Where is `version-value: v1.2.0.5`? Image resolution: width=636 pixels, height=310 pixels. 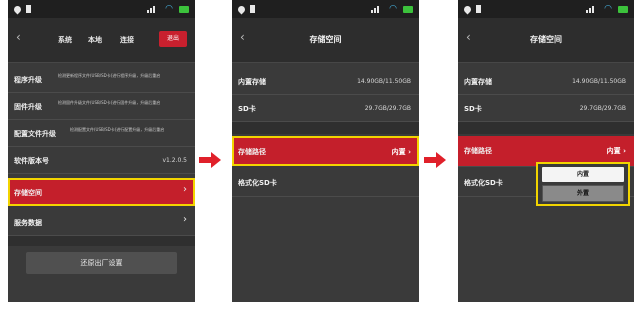
version-value: v1.2.0.5 is located at coordinates (174, 160).